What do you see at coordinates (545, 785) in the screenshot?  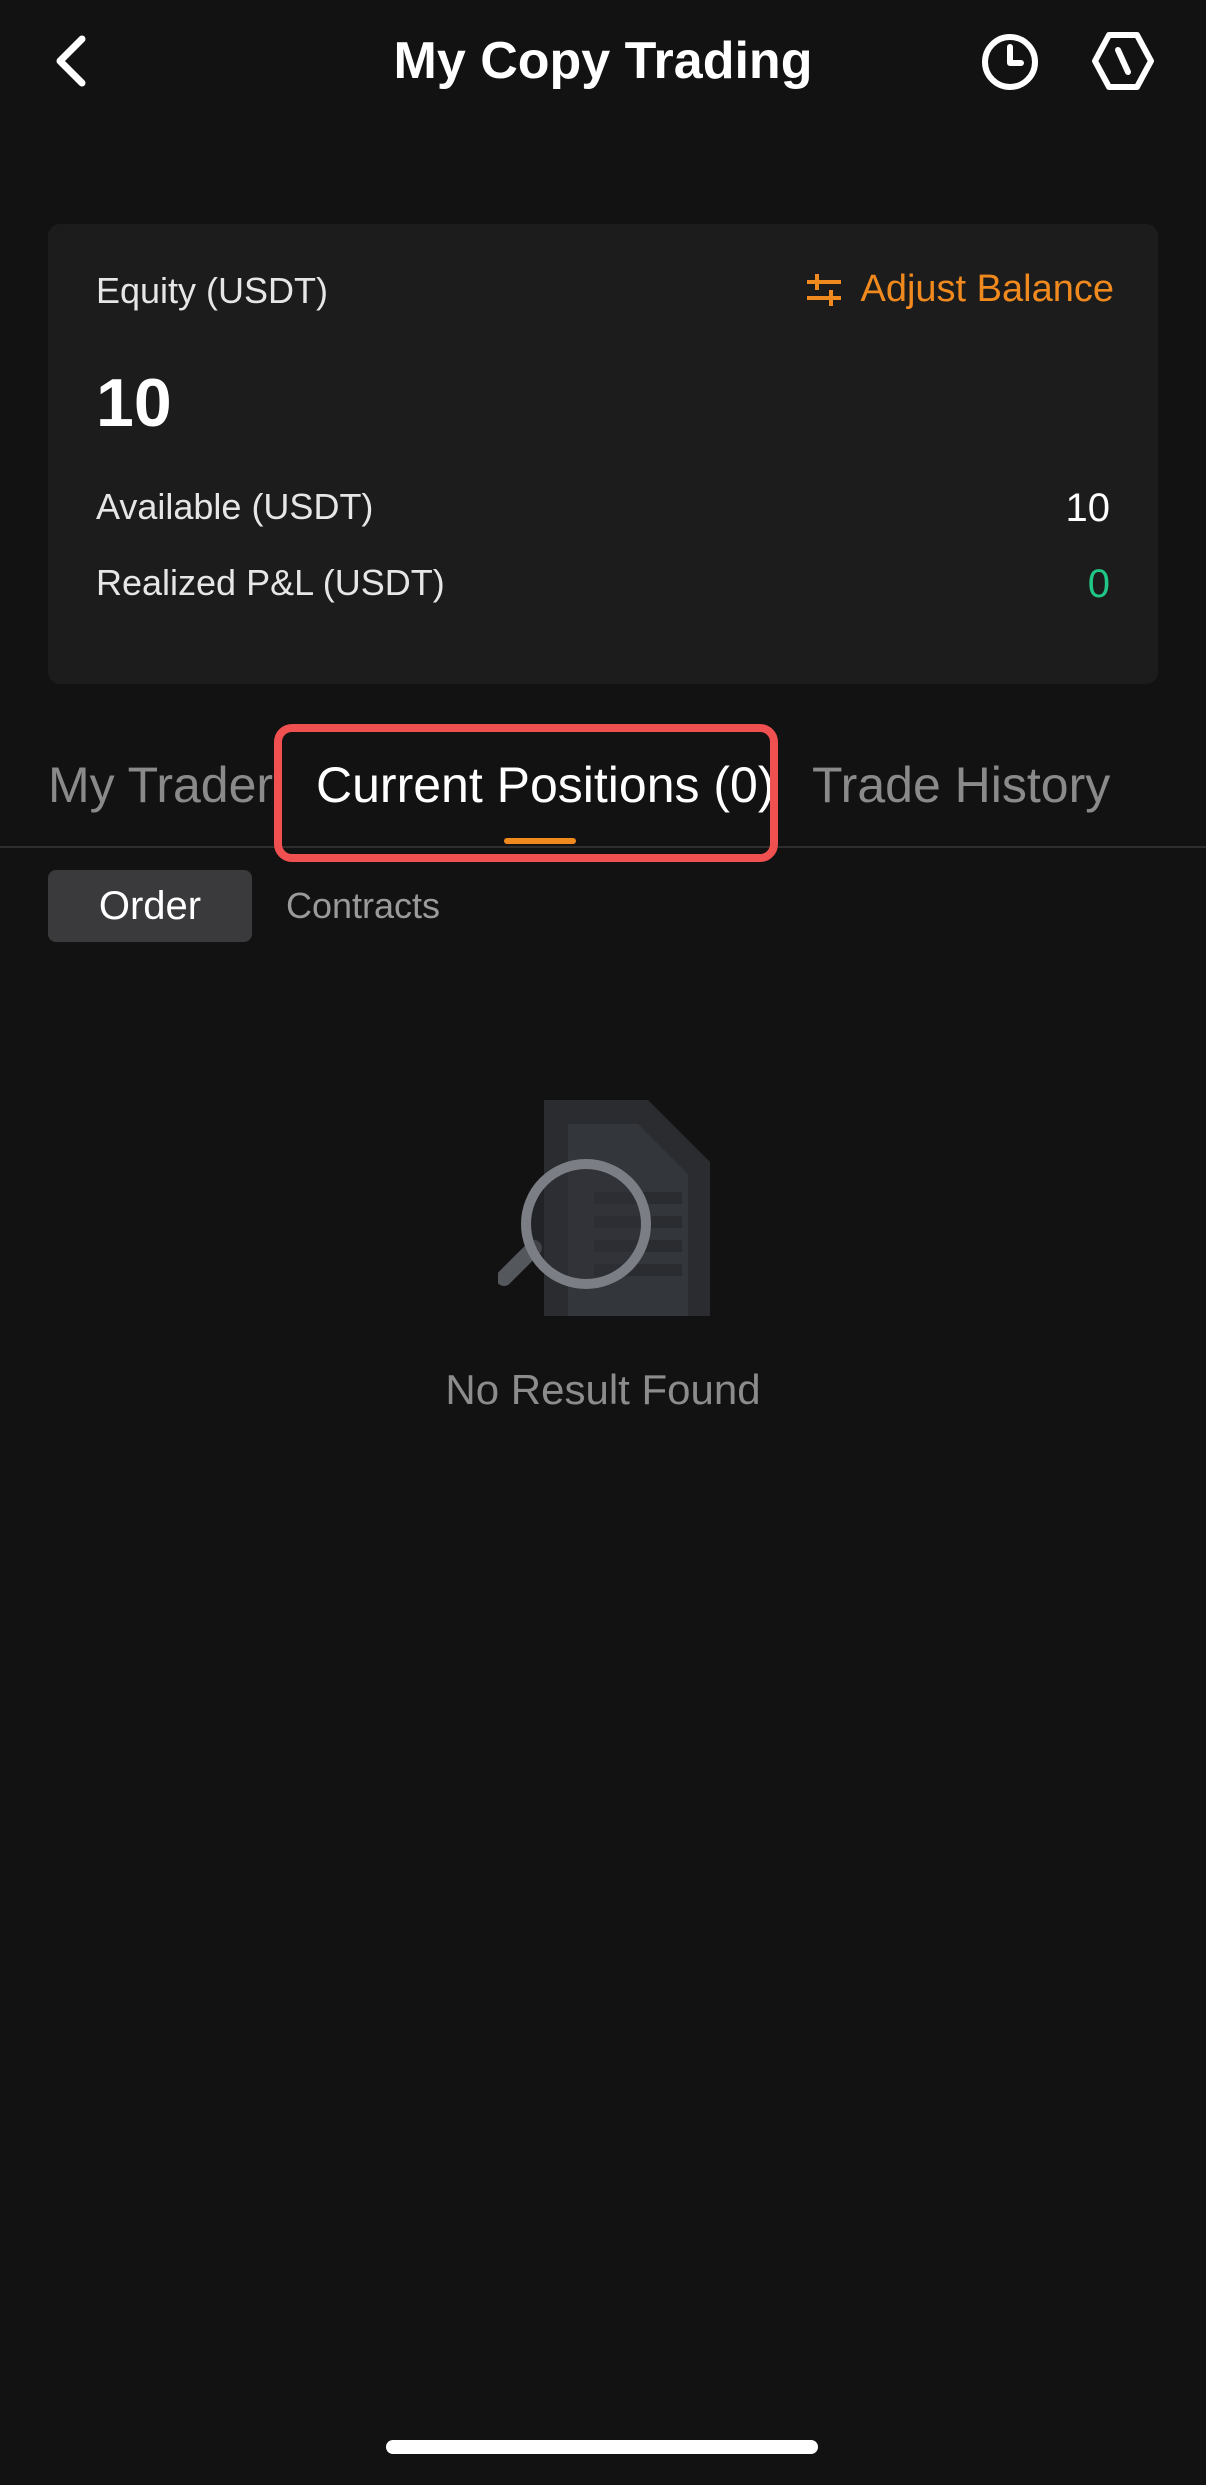 I see `tab-current-positions: Current Positions (0)` at bounding box center [545, 785].